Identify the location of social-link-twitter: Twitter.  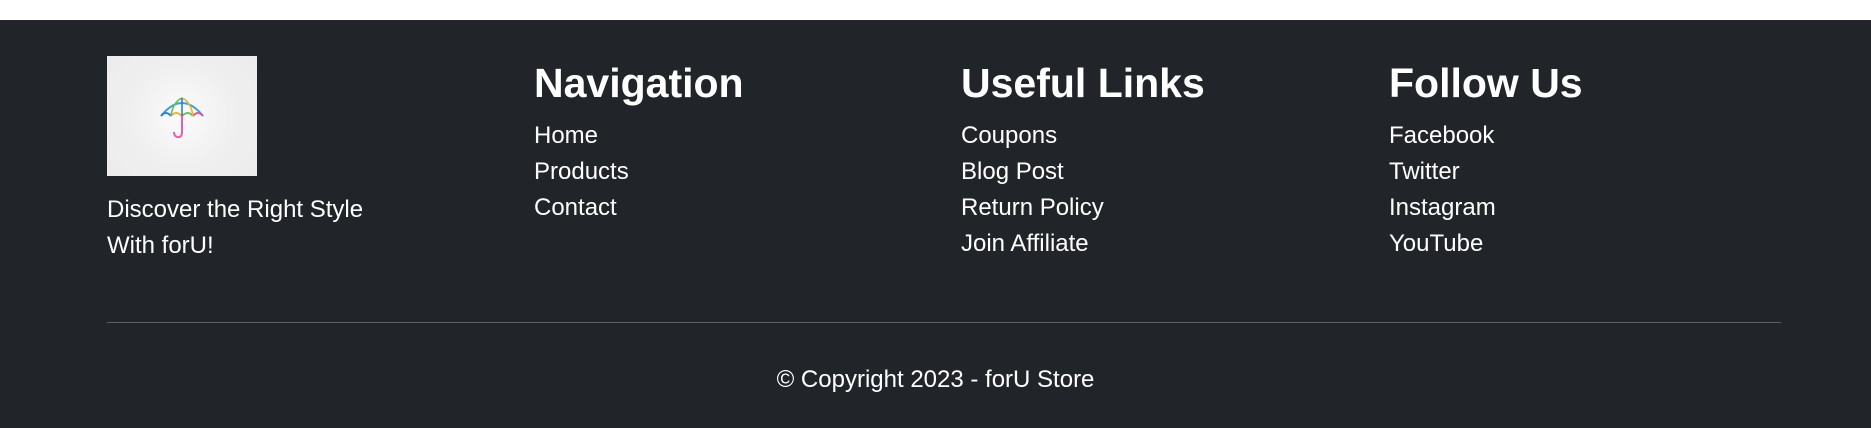
(1579, 172).